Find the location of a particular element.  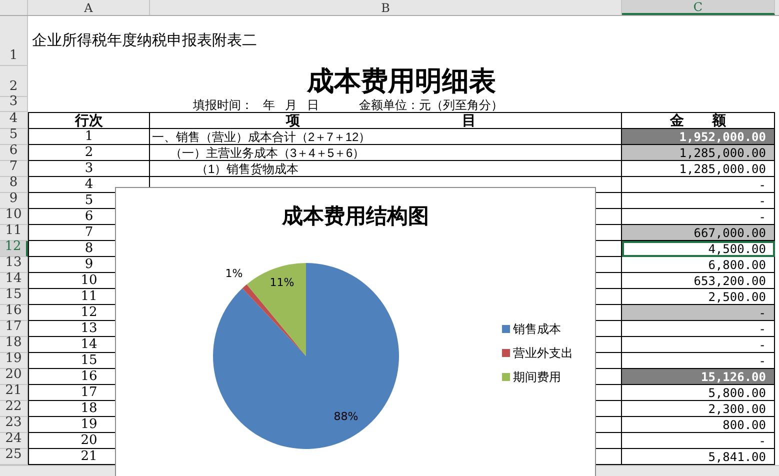

row-header: 19 is located at coordinates (14, 361).